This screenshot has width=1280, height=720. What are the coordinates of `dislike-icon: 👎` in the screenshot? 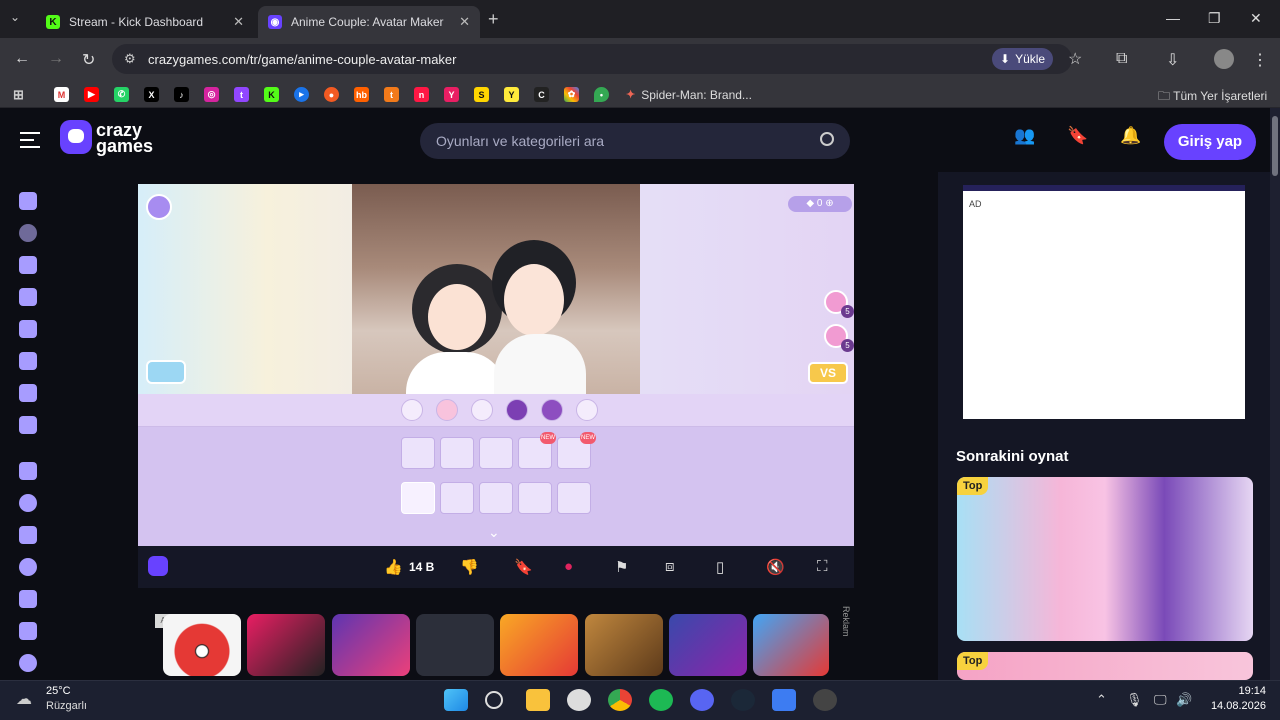 It's located at (469, 567).